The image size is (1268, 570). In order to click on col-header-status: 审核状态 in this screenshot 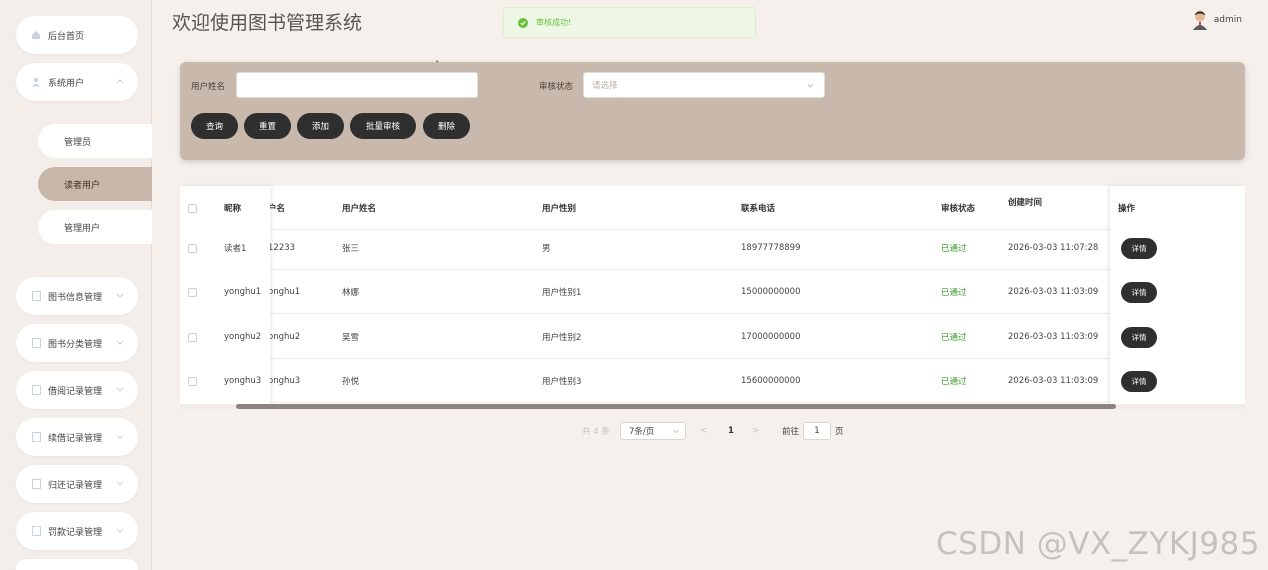, I will do `click(958, 209)`.